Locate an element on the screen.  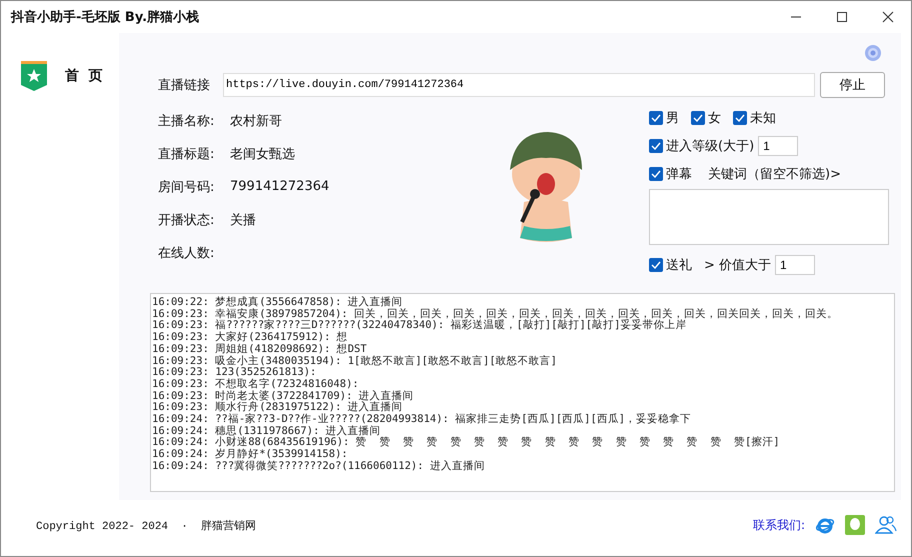
url-field: https://live.douyin.com/799141272364 is located at coordinates (519, 85).